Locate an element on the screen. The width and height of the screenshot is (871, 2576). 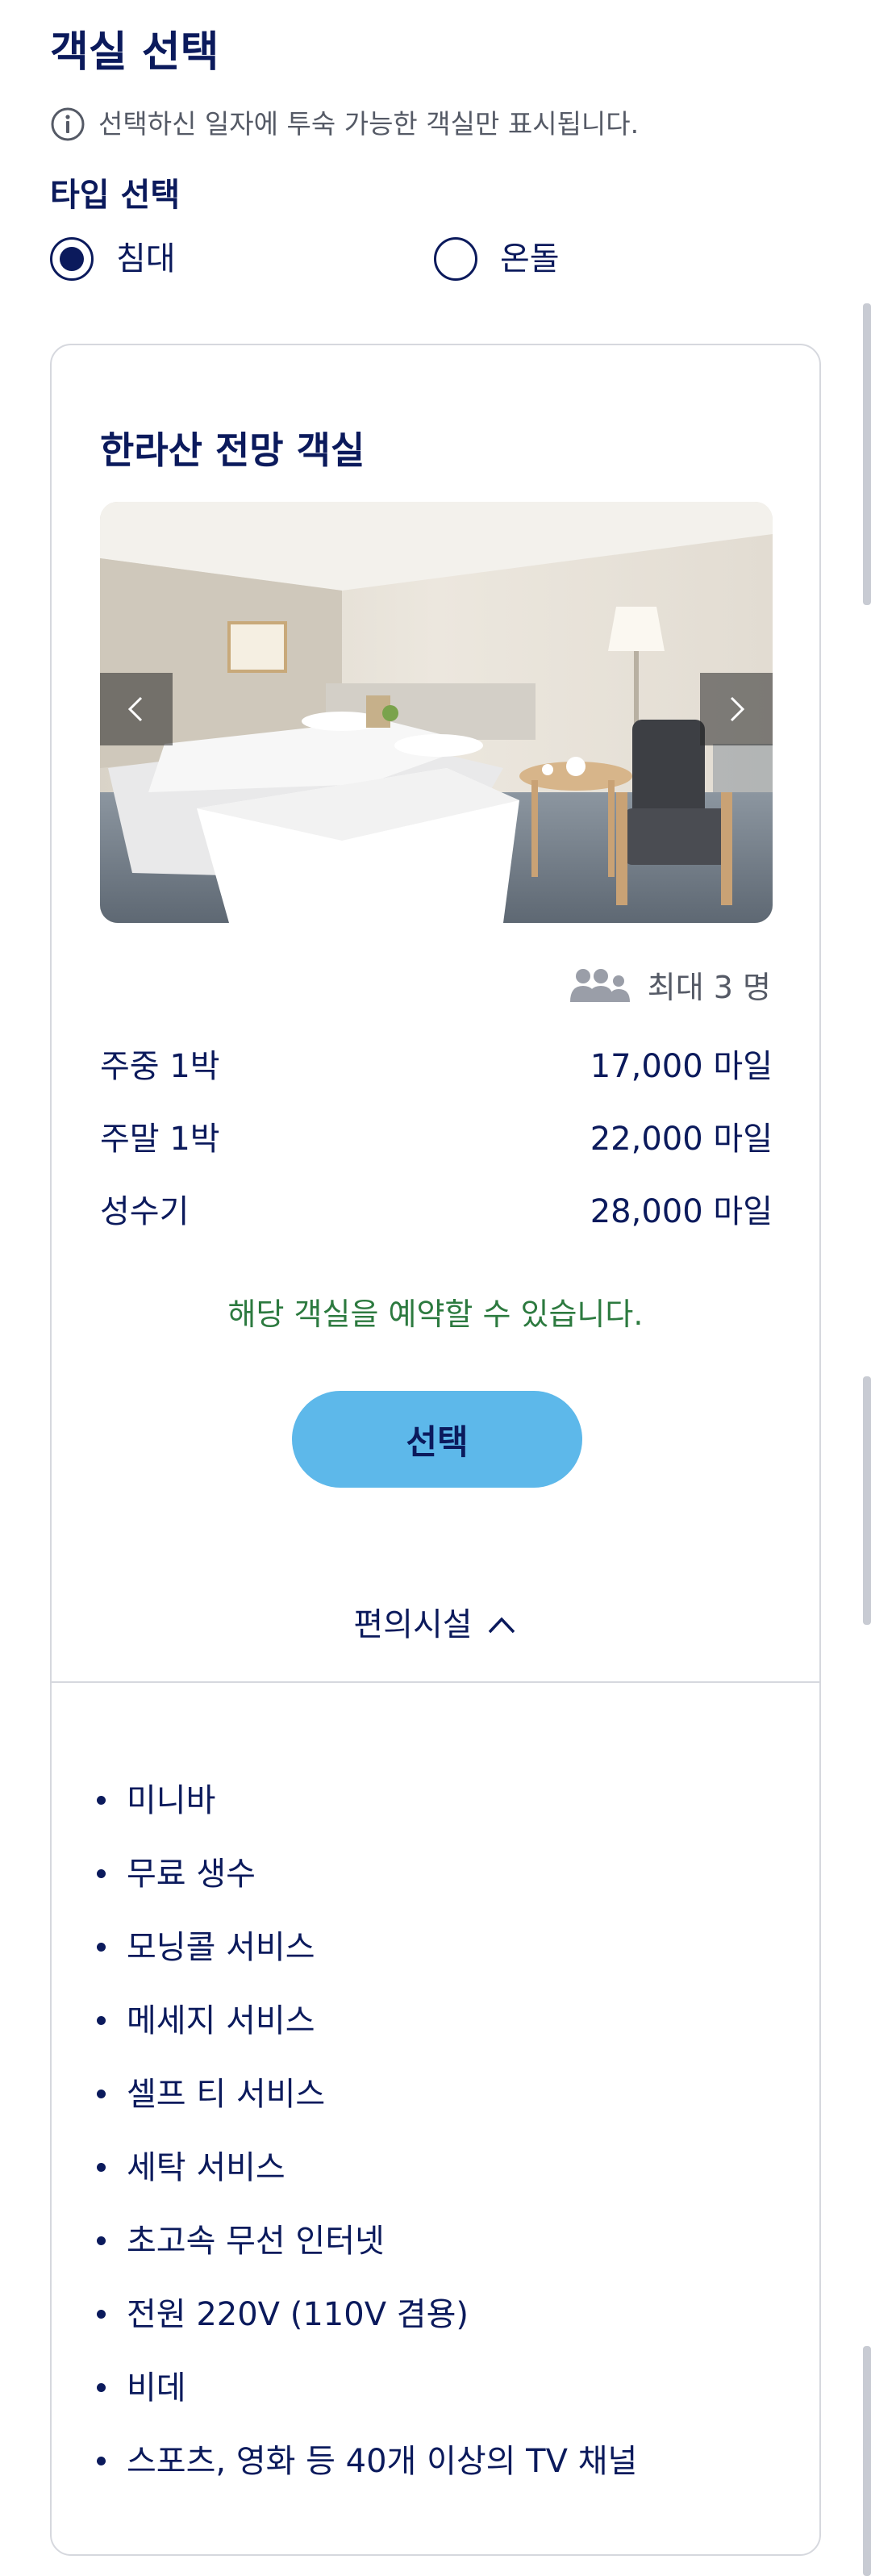
chevron-right-icon is located at coordinates (737, 709).